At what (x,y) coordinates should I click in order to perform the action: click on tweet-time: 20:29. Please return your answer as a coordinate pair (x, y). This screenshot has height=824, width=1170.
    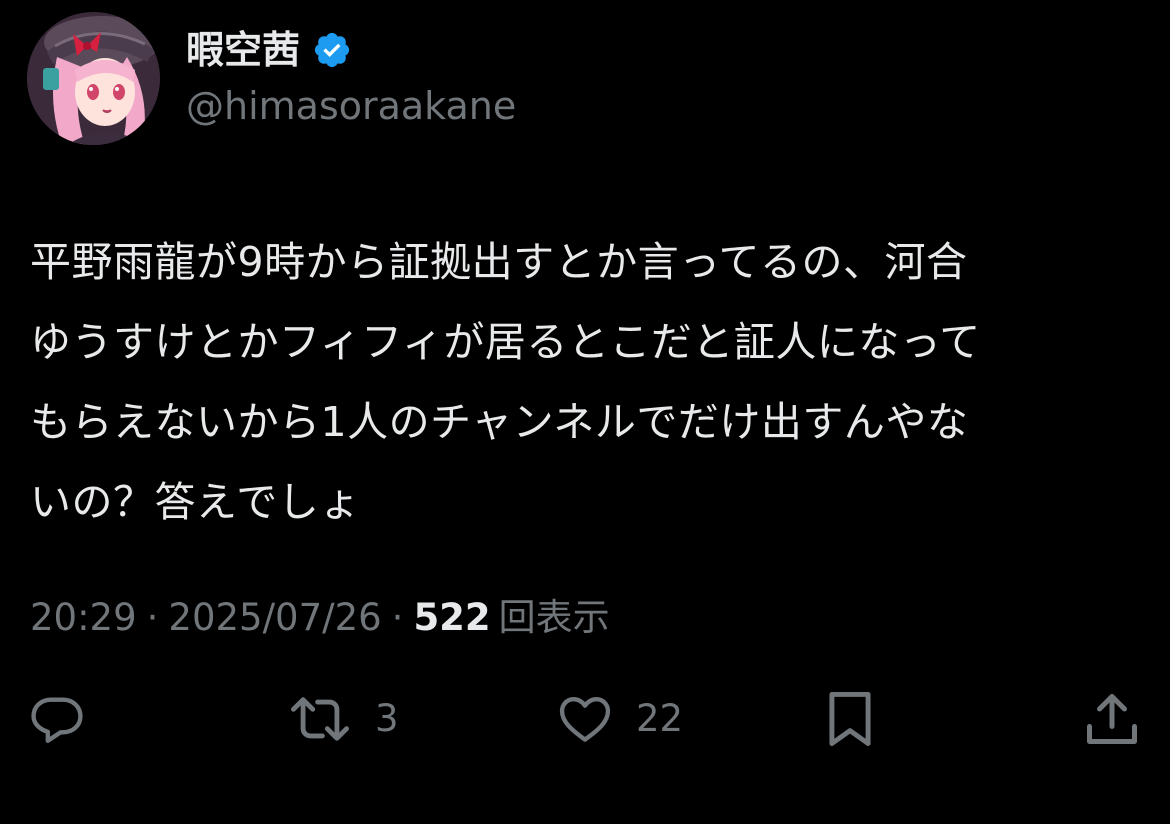
    Looking at the image, I should click on (83, 618).